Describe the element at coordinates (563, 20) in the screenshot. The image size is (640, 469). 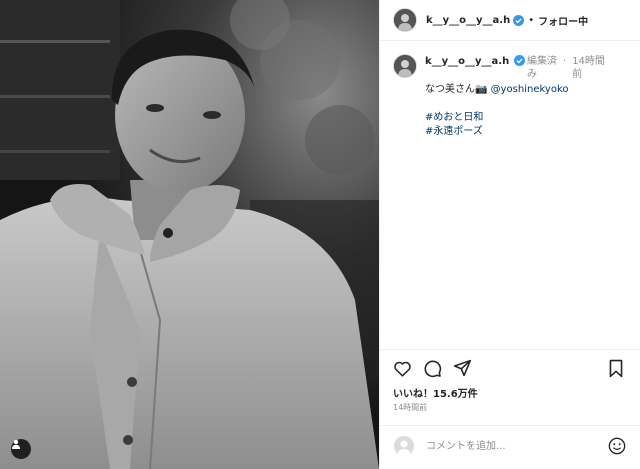
I see `following-button: フォロー中` at that location.